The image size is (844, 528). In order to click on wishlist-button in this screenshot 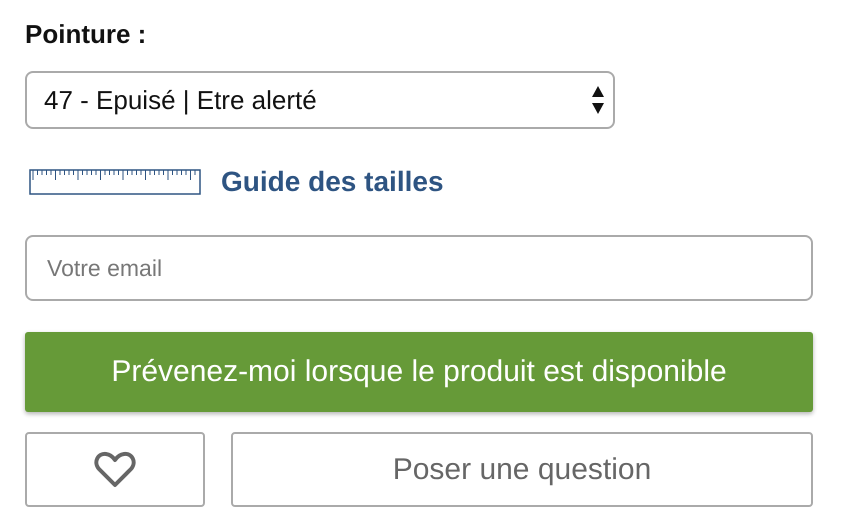, I will do `click(115, 469)`.